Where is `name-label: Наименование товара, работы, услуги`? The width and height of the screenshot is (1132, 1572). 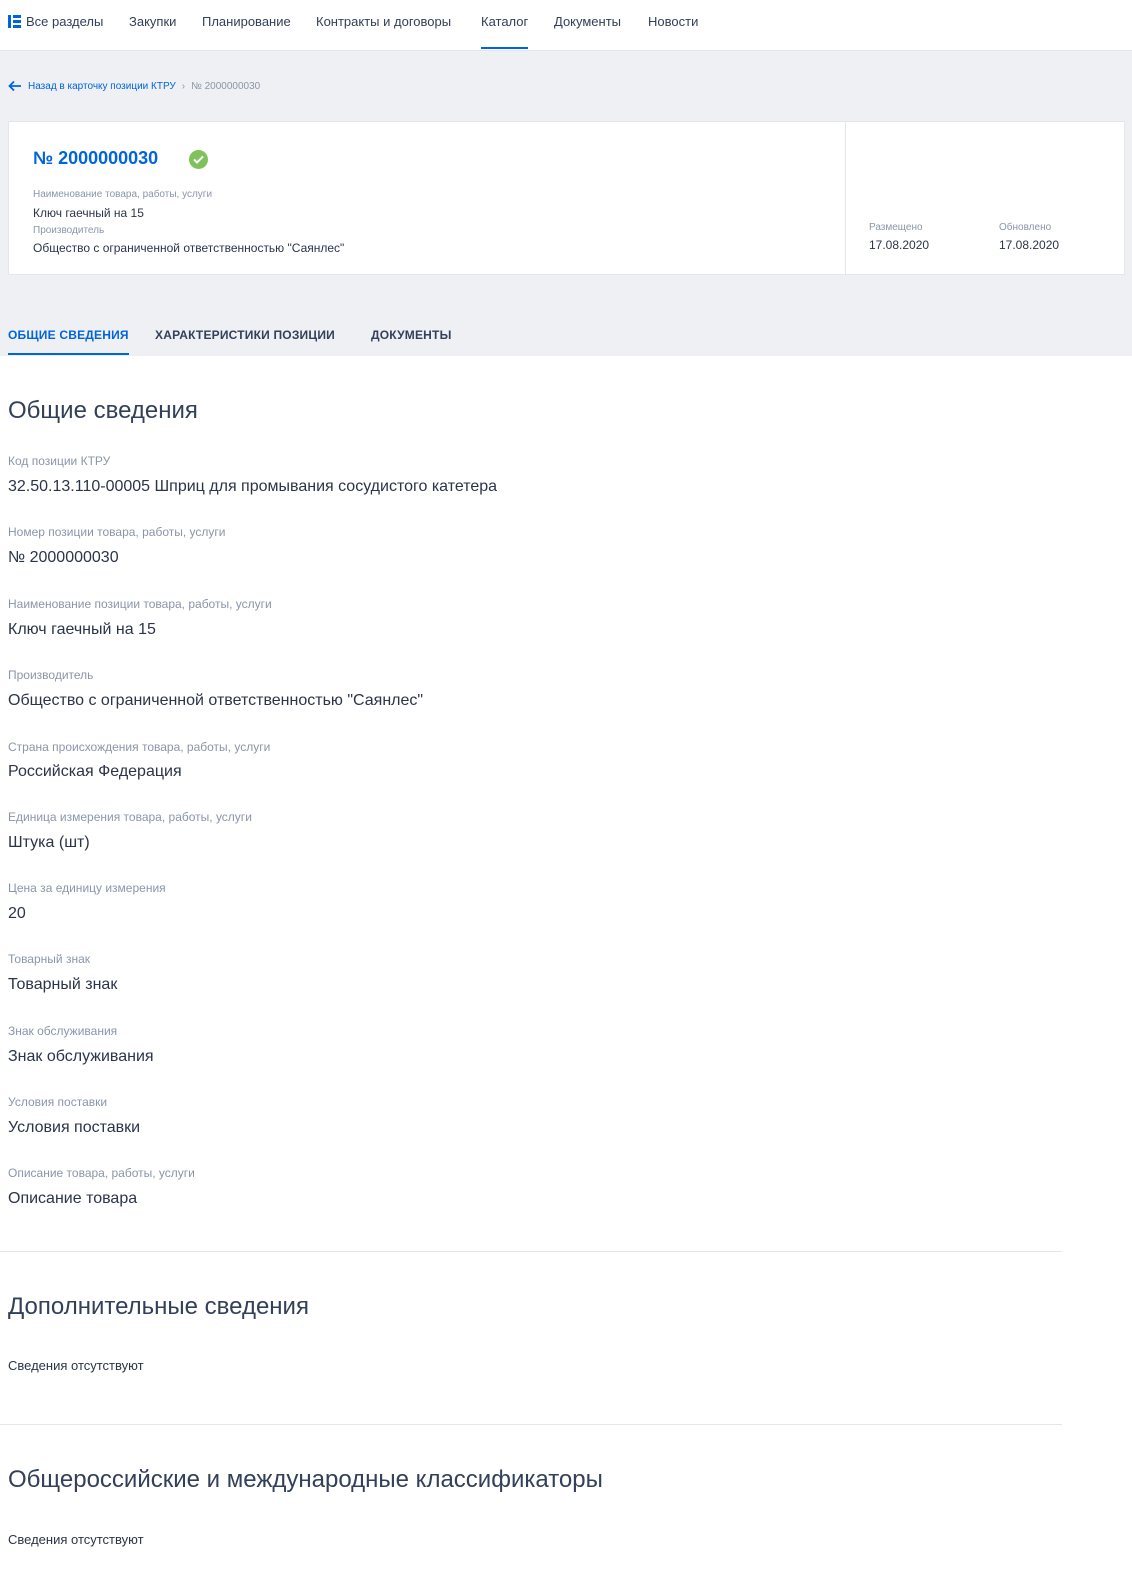
name-label: Наименование товара, работы, услуги is located at coordinates (123, 194).